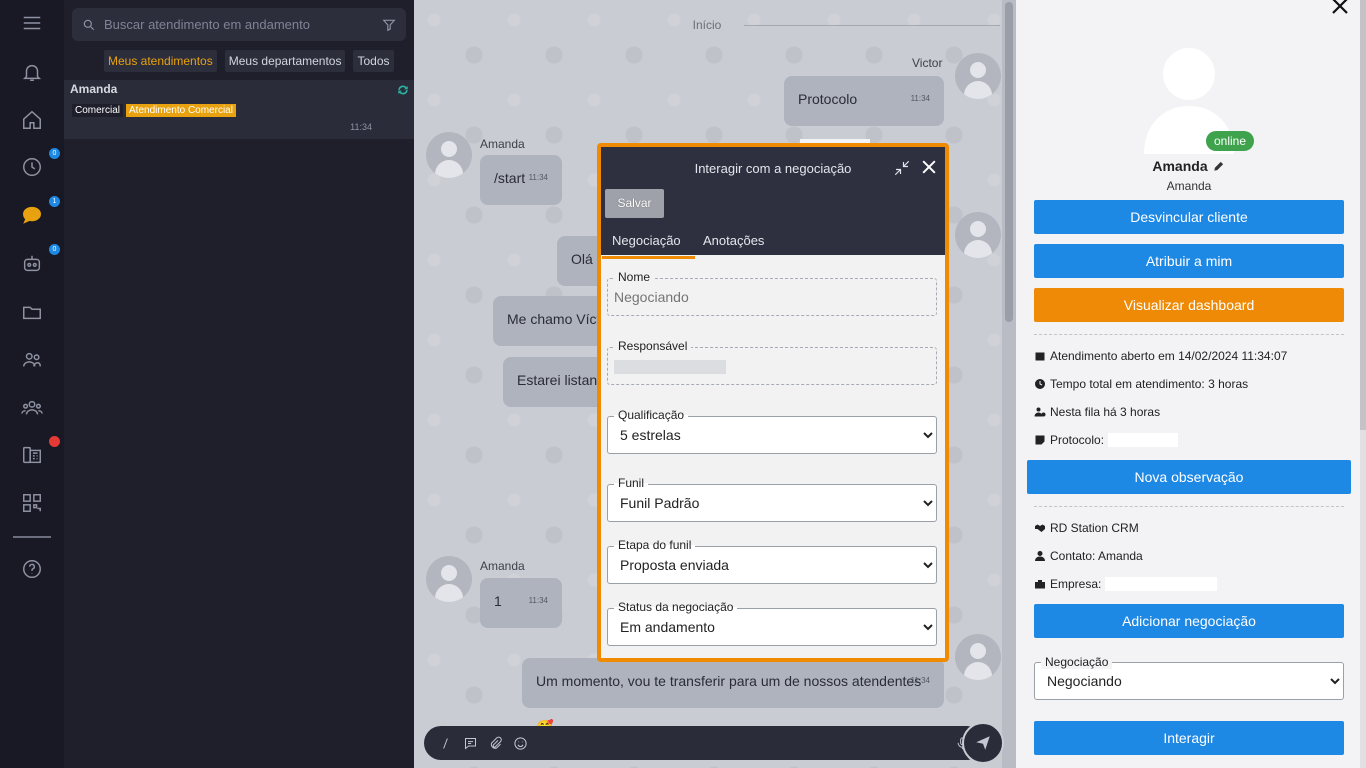 This screenshot has height=768, width=1366. I want to click on chat-scrollbar, so click(1009, 384).